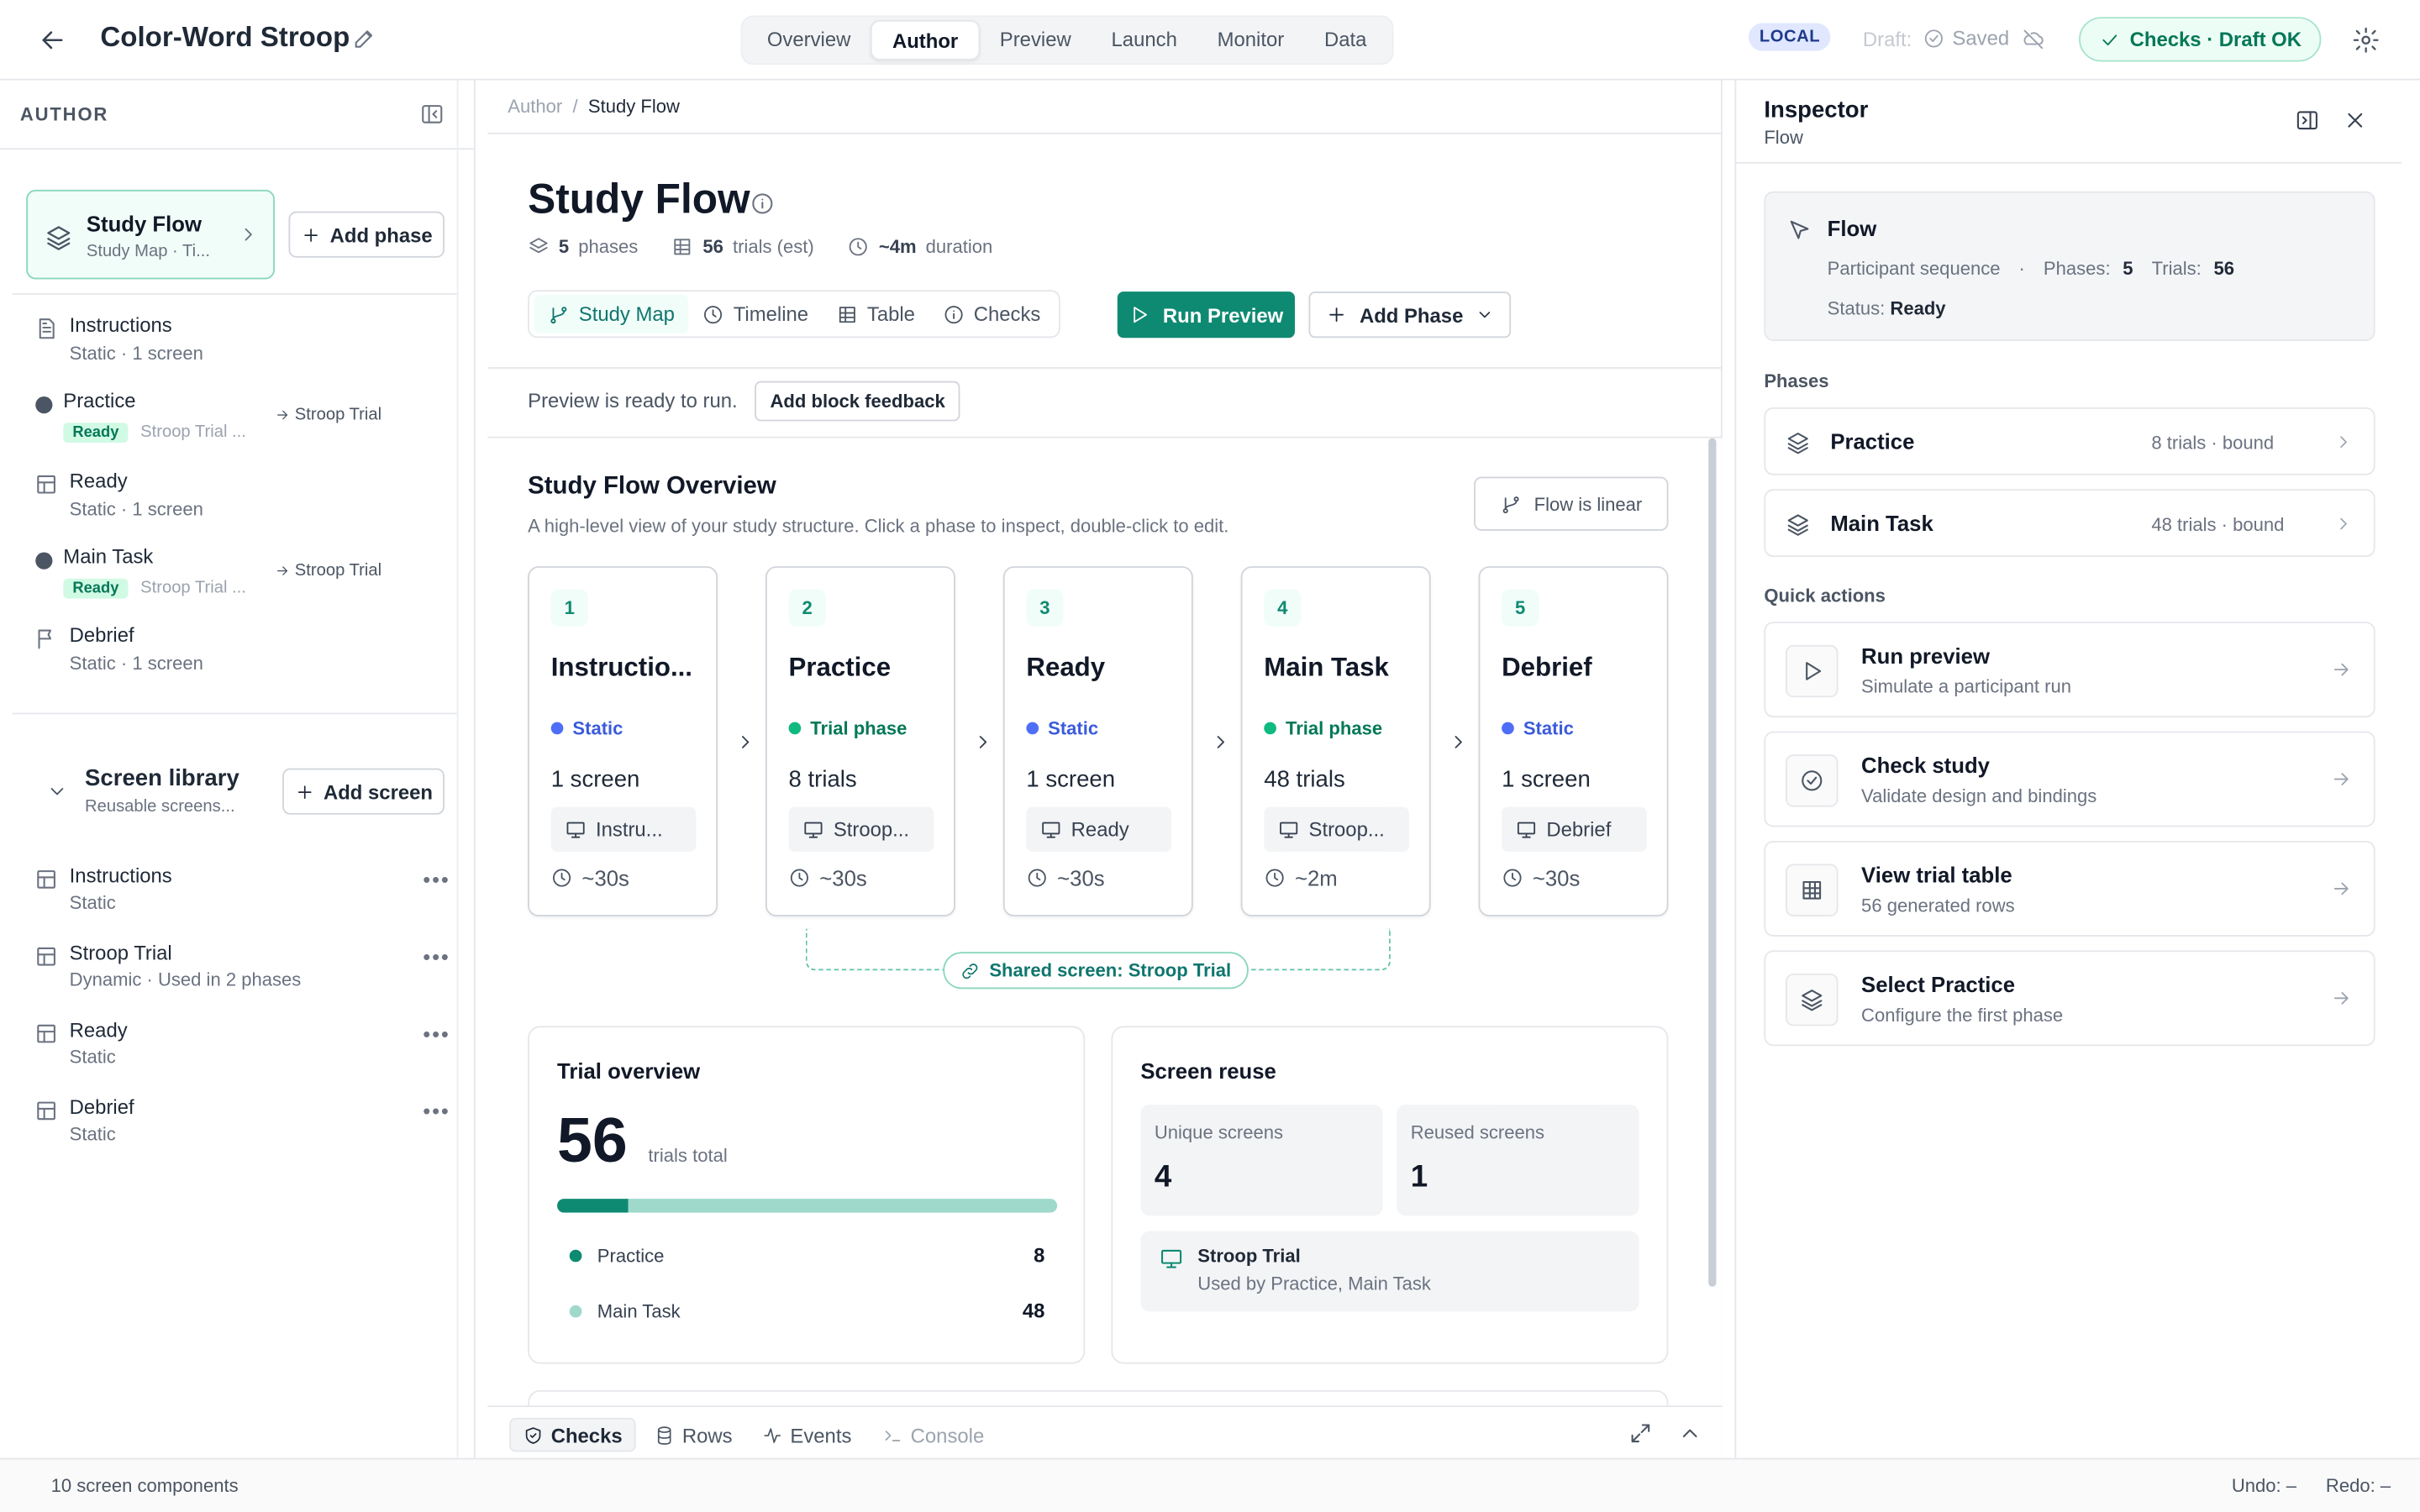  I want to click on expand-icon, so click(1640, 1433).